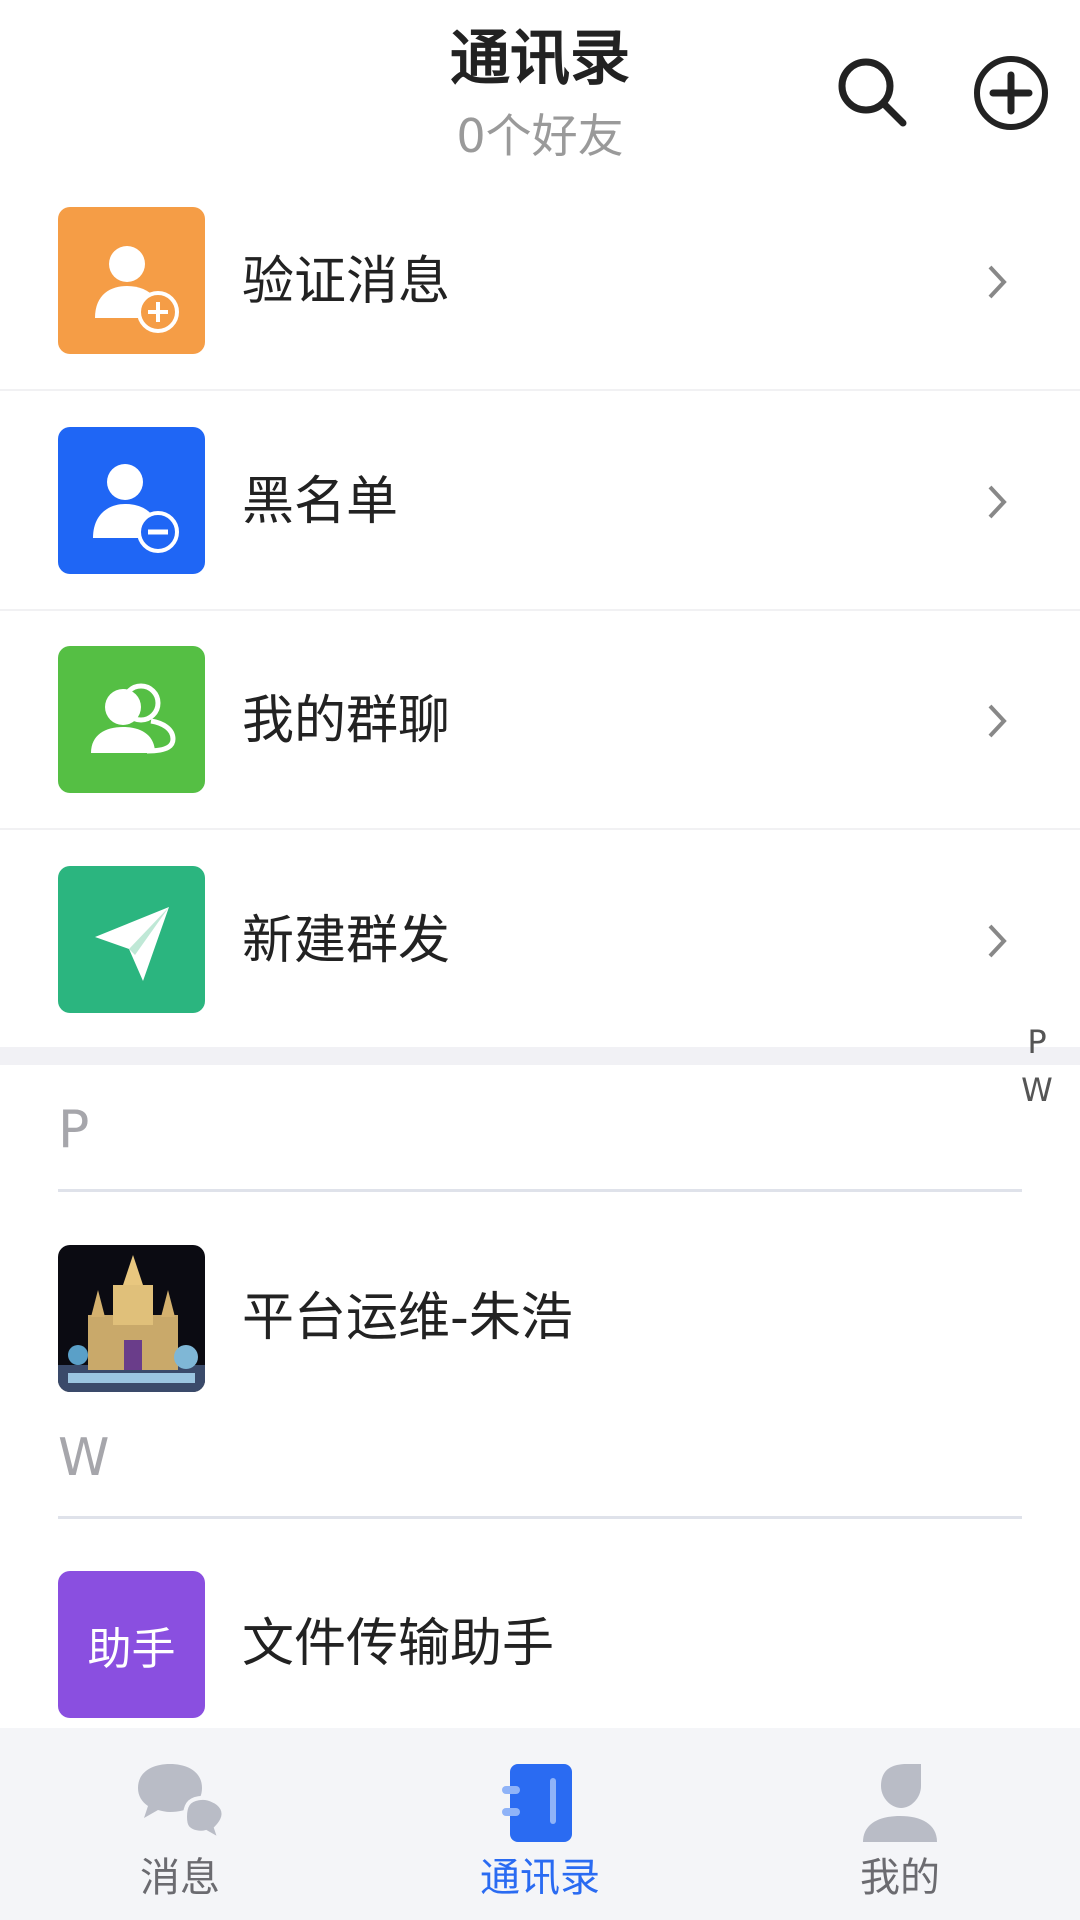  I want to click on user-block-icon, so click(131, 500).